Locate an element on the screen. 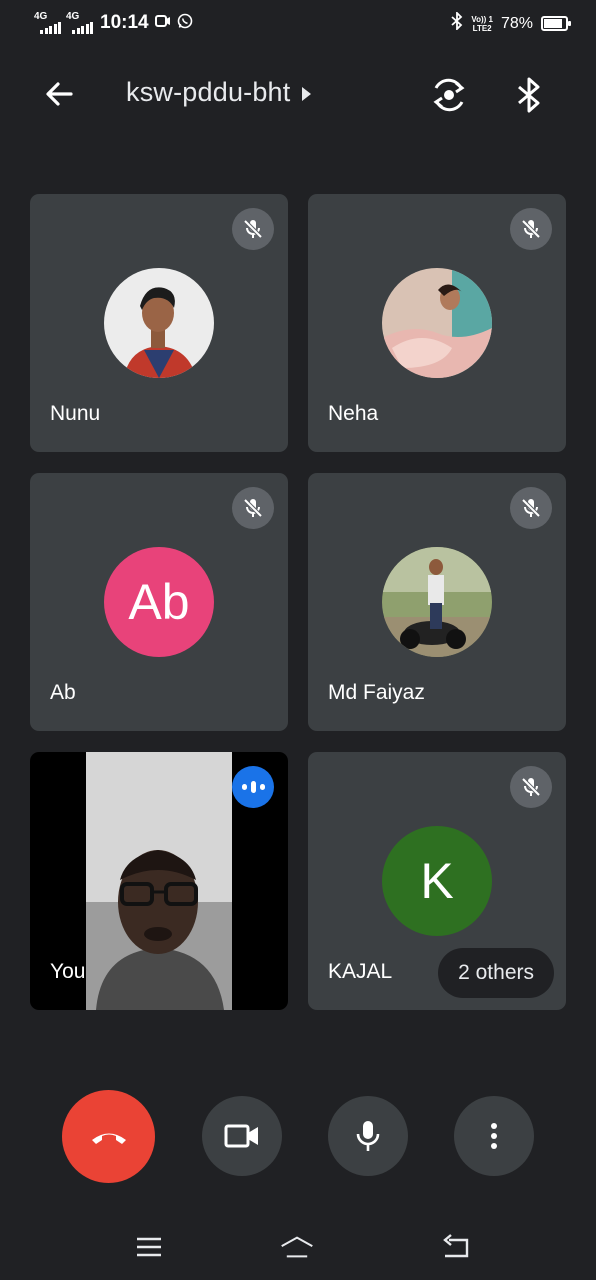 Image resolution: width=596 pixels, height=1280 pixels. more-vert-icon is located at coordinates (494, 1136).